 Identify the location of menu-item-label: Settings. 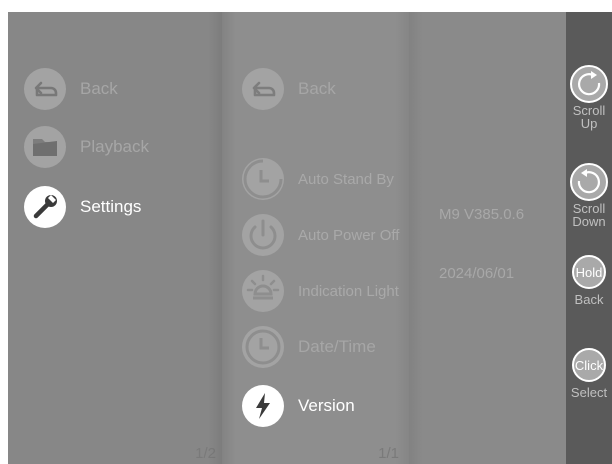
(111, 206).